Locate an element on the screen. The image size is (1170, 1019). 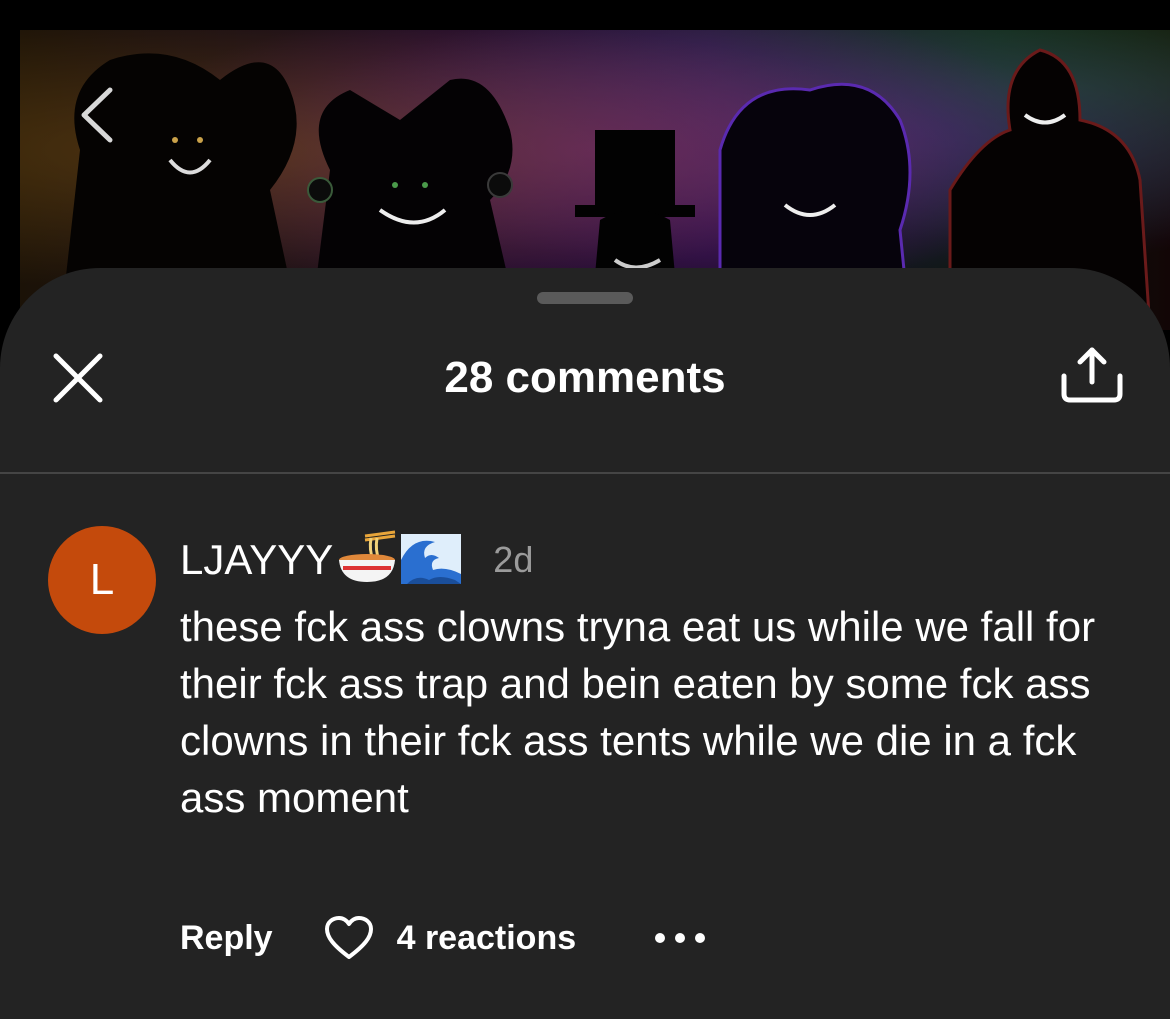
wave-icon is located at coordinates (431, 560).